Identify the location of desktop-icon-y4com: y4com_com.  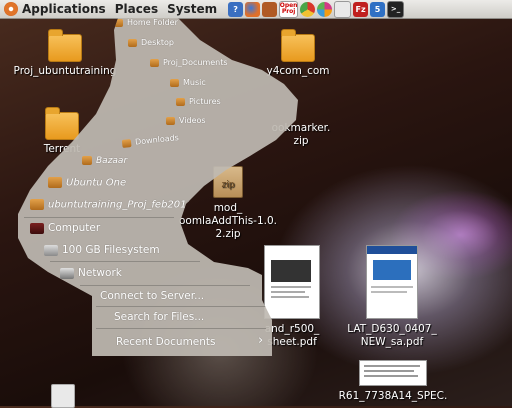
(298, 53).